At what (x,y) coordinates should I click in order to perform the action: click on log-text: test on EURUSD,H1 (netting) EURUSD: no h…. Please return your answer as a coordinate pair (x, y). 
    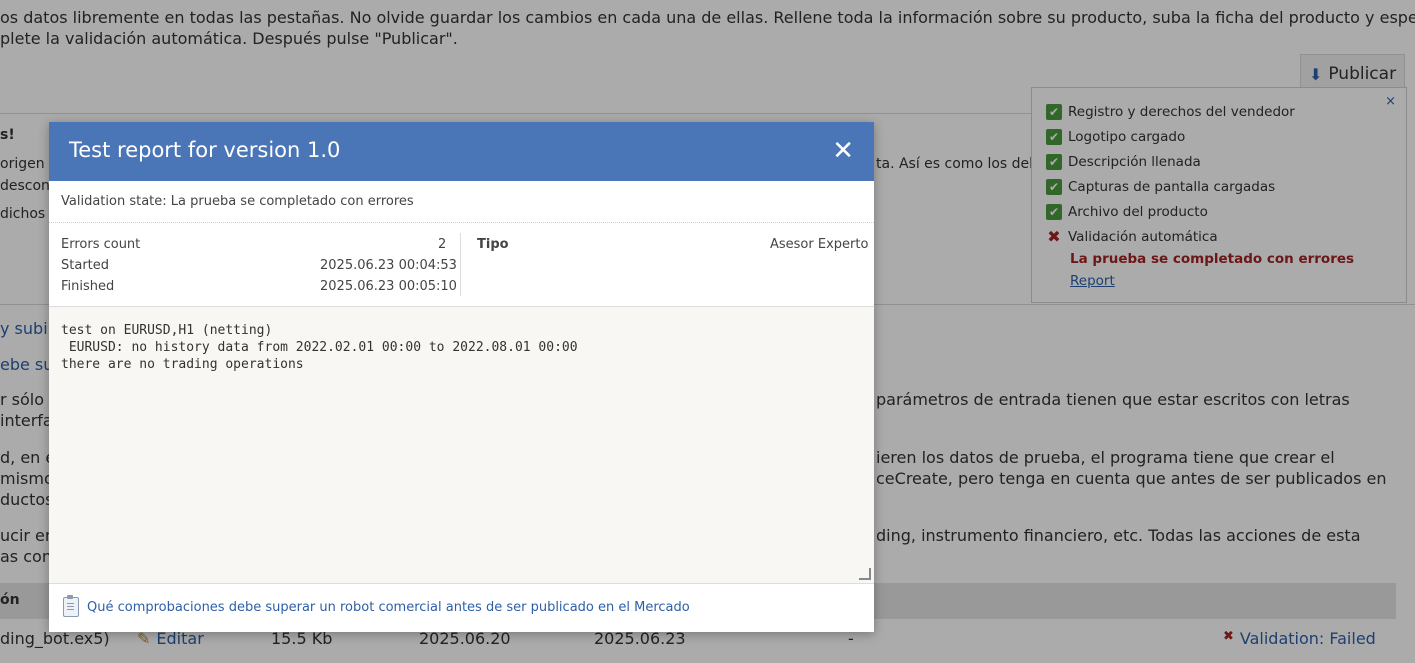
    Looking at the image, I should click on (319, 347).